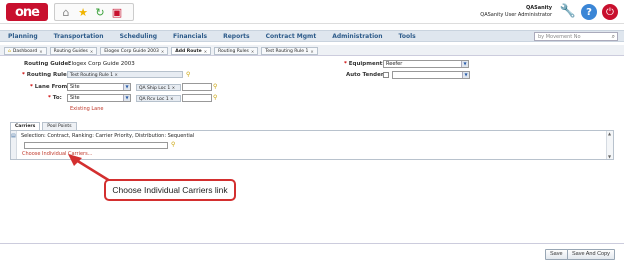 This screenshot has height=271, width=624. I want to click on to-chip: QA Rcv Loc 1 ×, so click(158, 98).